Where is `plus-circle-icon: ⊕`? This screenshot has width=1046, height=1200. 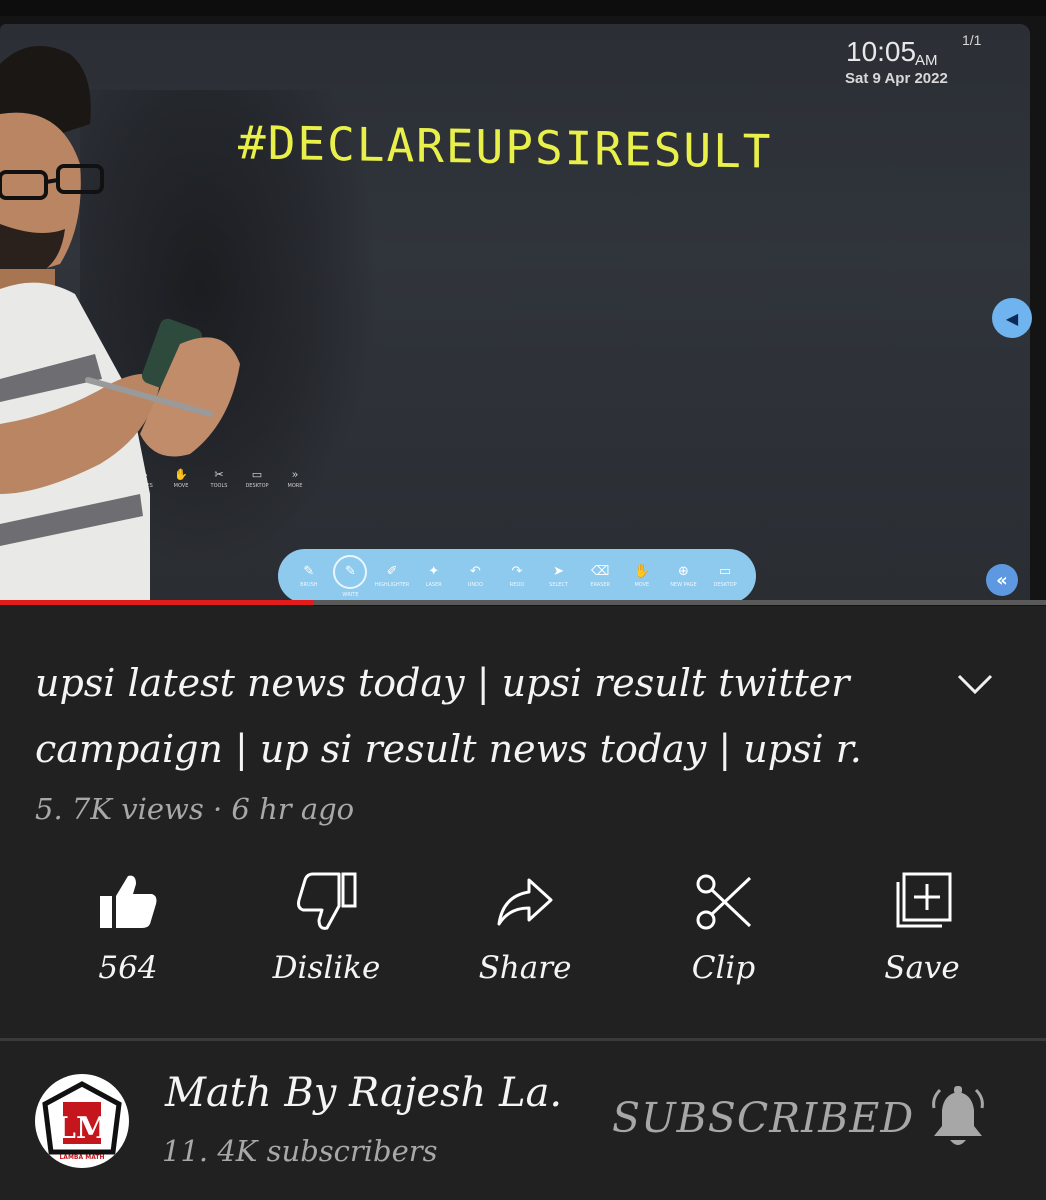 plus-circle-icon: ⊕ is located at coordinates (683, 571).